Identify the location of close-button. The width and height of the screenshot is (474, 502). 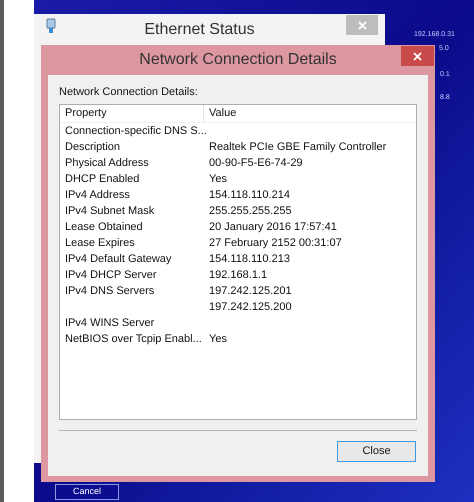
(417, 56).